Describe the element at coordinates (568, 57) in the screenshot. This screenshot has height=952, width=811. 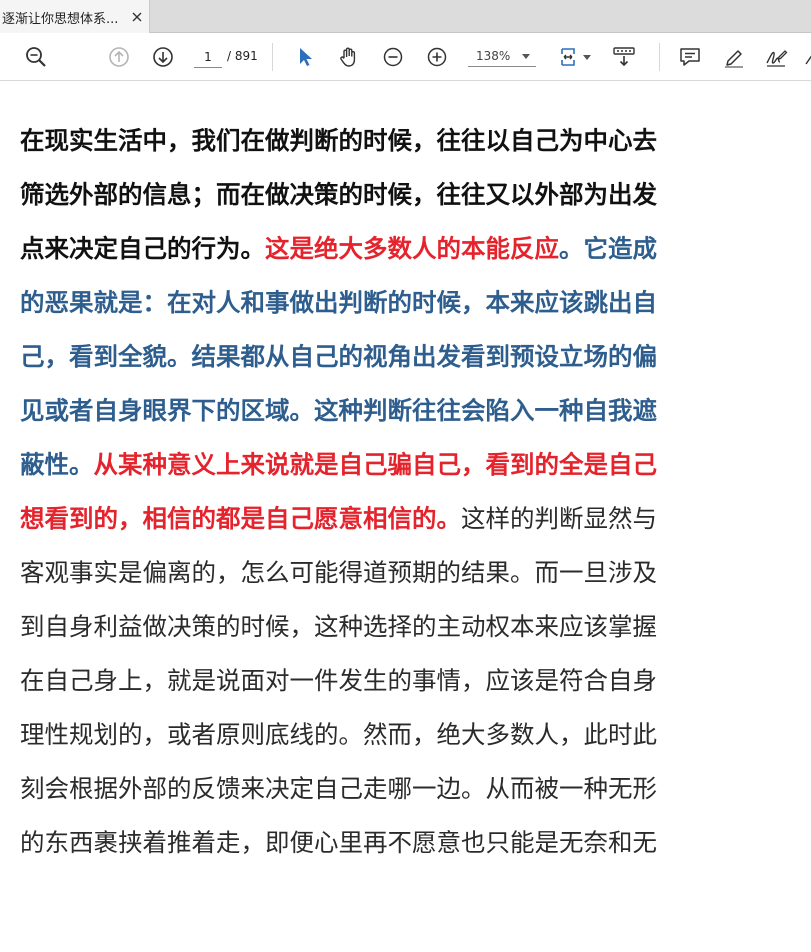
I see `fit-page-icon` at that location.